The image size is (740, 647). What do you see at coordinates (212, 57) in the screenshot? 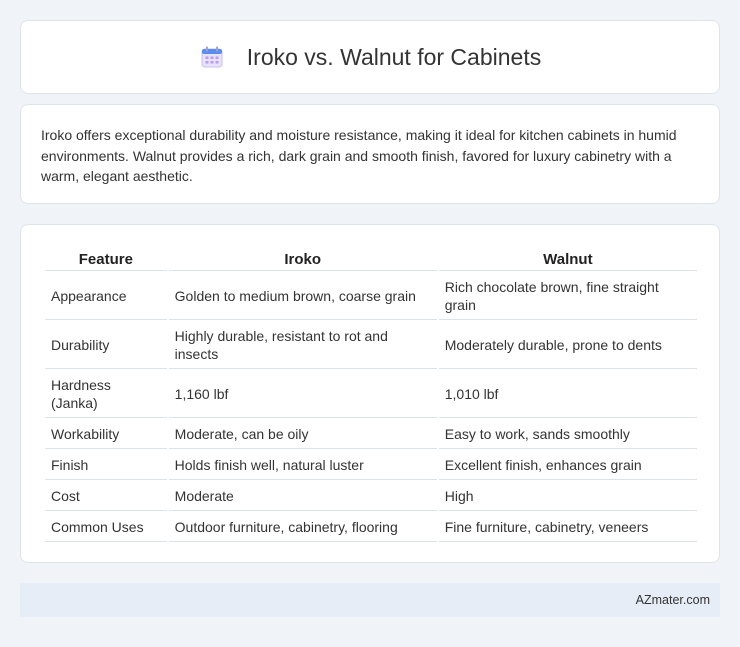
I see `calendar-icon` at bounding box center [212, 57].